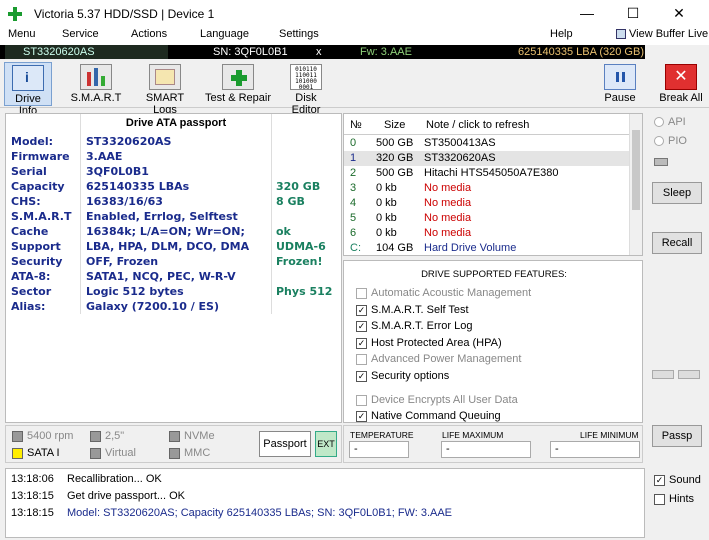 Image resolution: width=709 pixels, height=540 pixels. I want to click on feature-checkbox: Advanced Power Management, so click(438, 359).